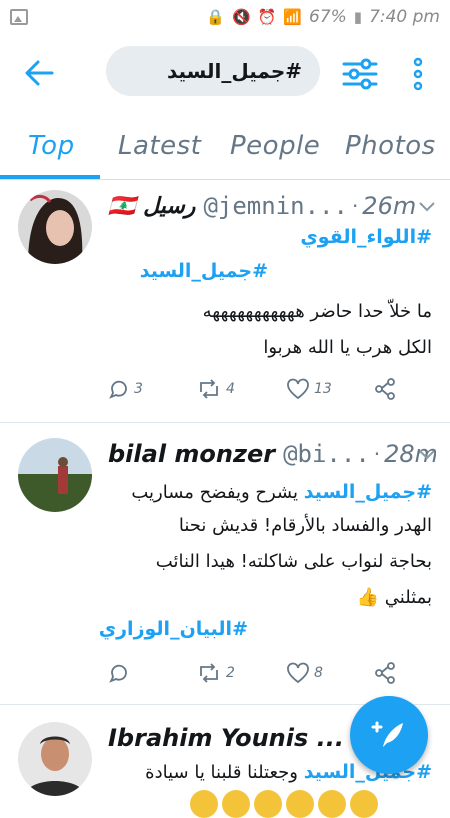 Image resolution: width=450 pixels, height=818 pixels. I want to click on compose-tweet-button, so click(389, 735).